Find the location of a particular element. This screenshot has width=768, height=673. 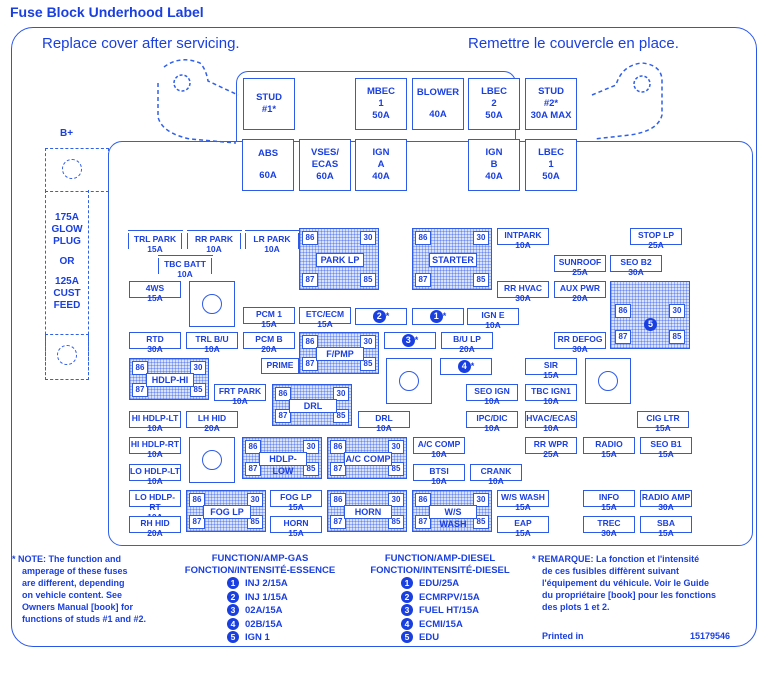

fuse-seo-ign: SEO IGN 10A is located at coordinates (492, 395).